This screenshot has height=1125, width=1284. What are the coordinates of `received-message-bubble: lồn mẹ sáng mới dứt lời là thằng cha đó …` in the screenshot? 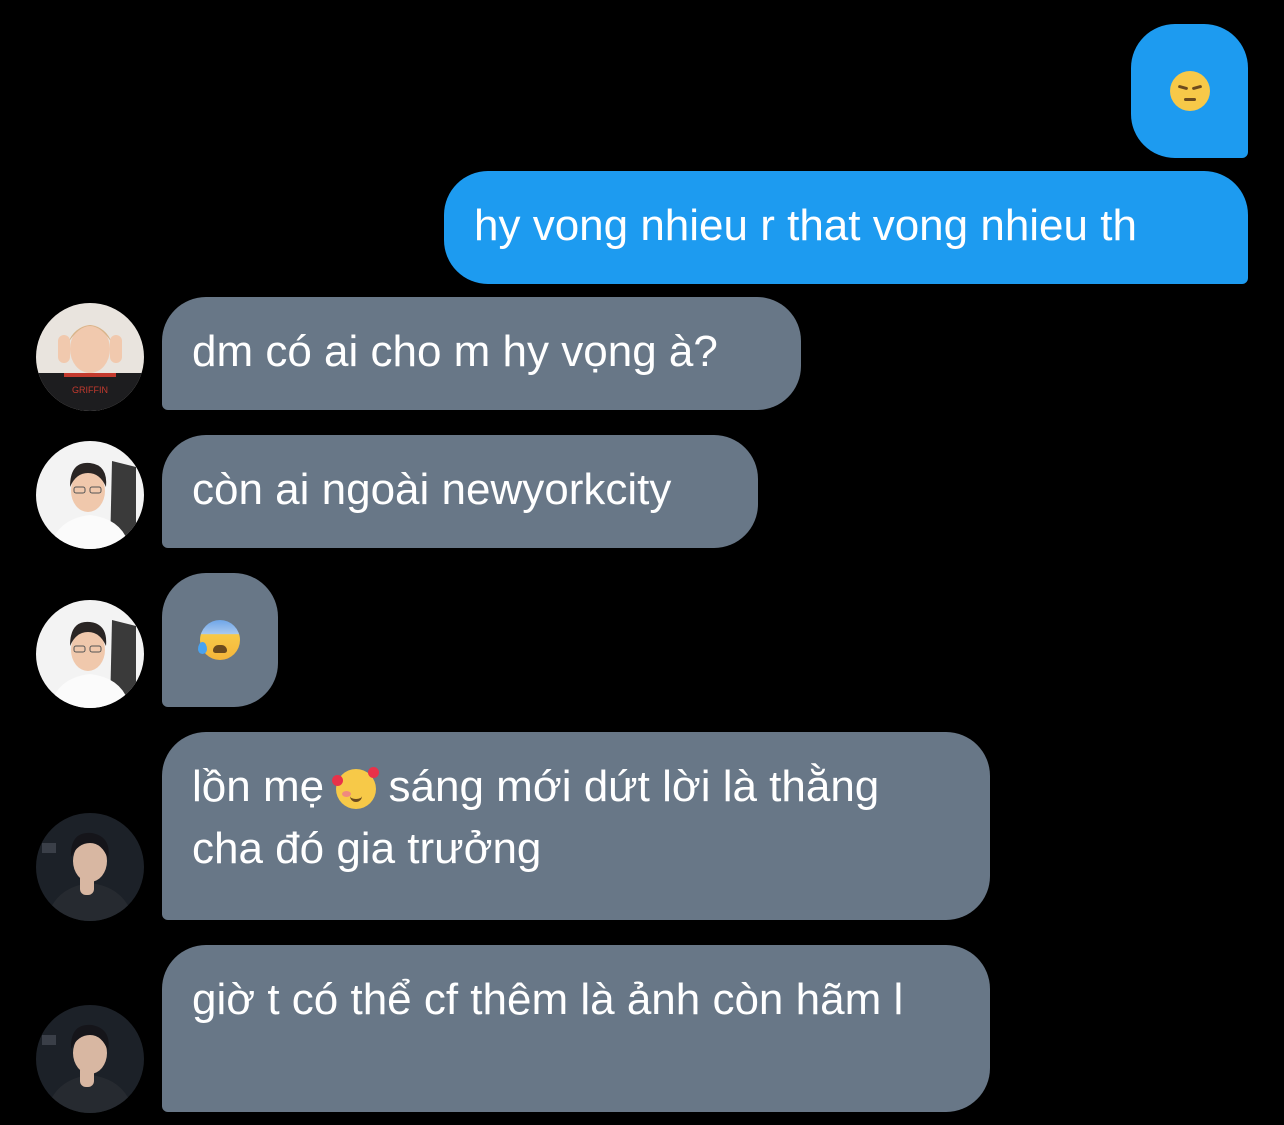 It's located at (576, 826).